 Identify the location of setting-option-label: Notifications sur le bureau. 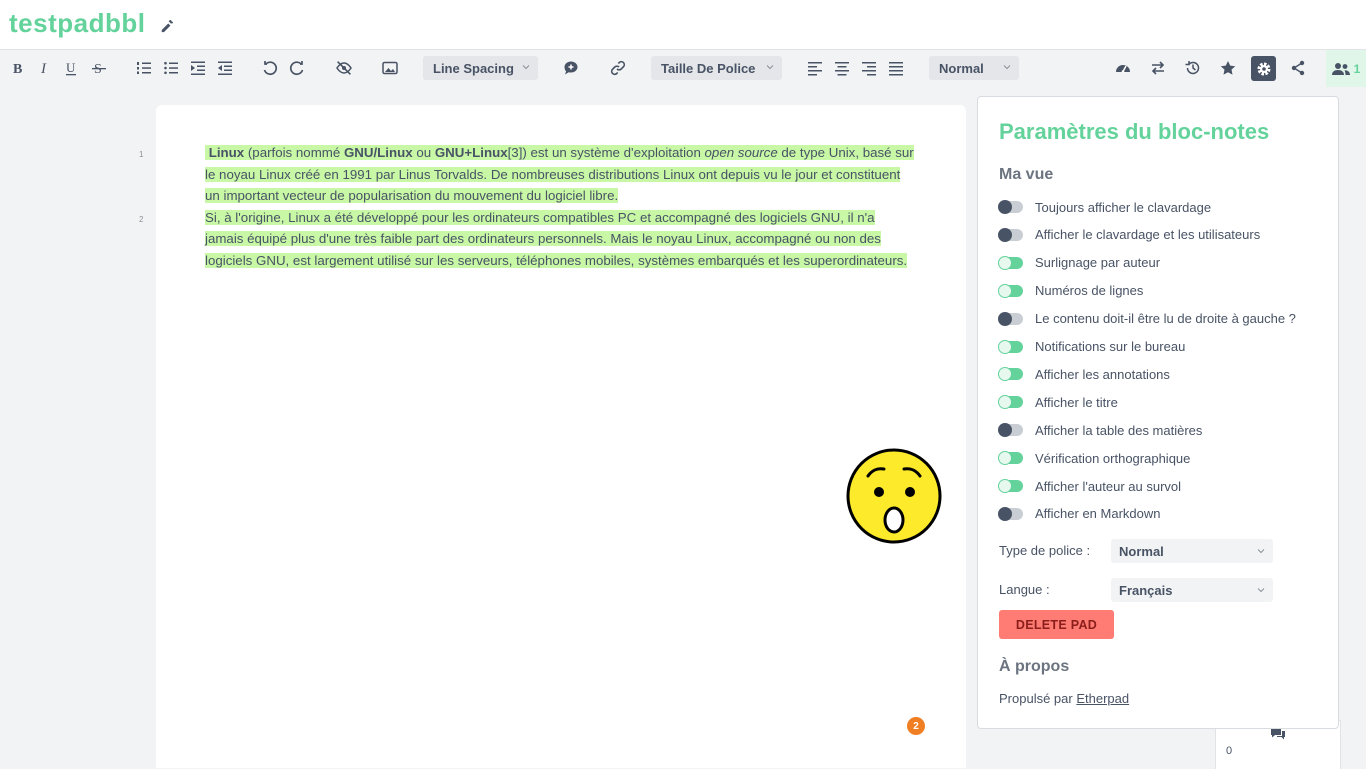
(1110, 346).